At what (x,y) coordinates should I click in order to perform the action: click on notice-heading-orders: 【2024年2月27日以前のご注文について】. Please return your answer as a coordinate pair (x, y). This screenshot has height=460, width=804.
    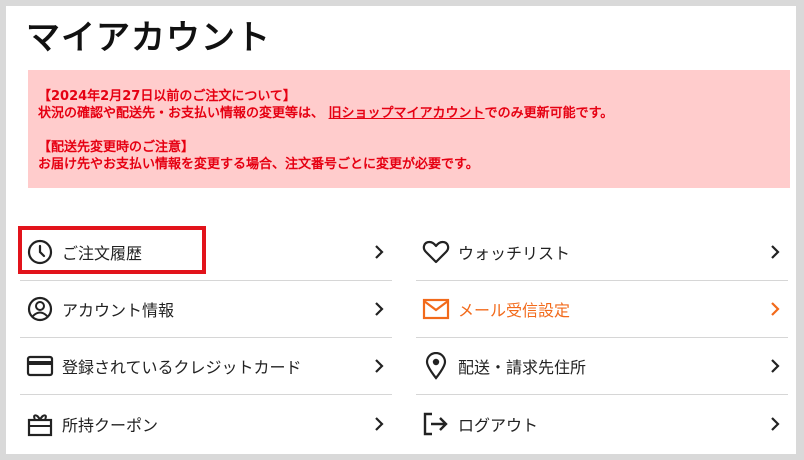
    Looking at the image, I should click on (167, 96).